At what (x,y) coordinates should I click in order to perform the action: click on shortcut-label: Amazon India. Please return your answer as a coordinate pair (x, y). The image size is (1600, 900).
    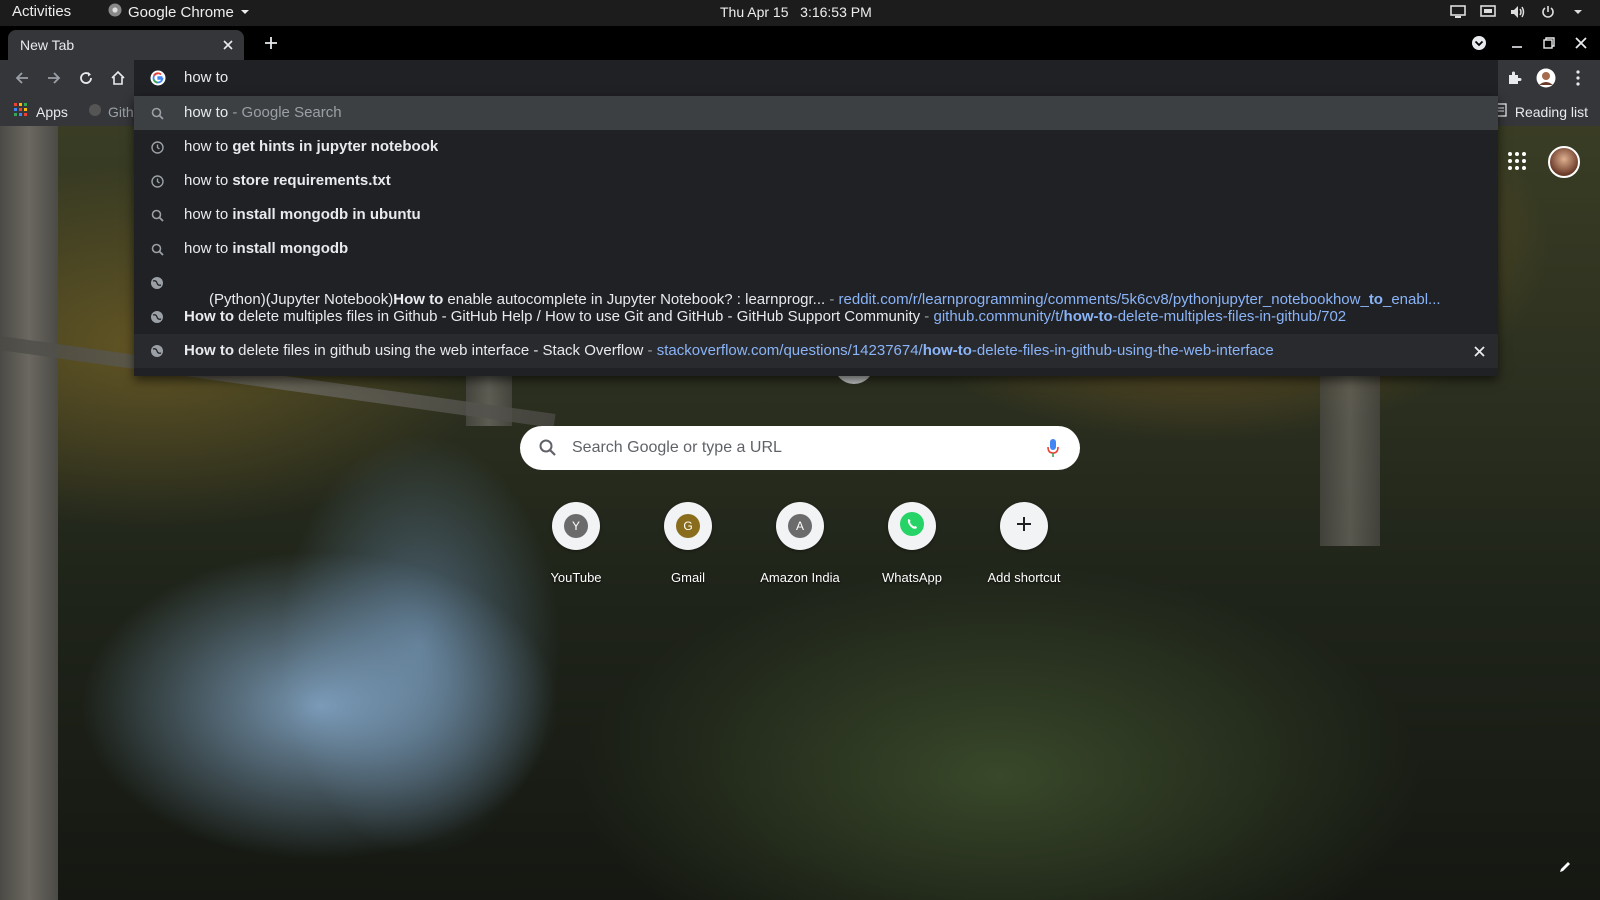
    Looking at the image, I should click on (800, 577).